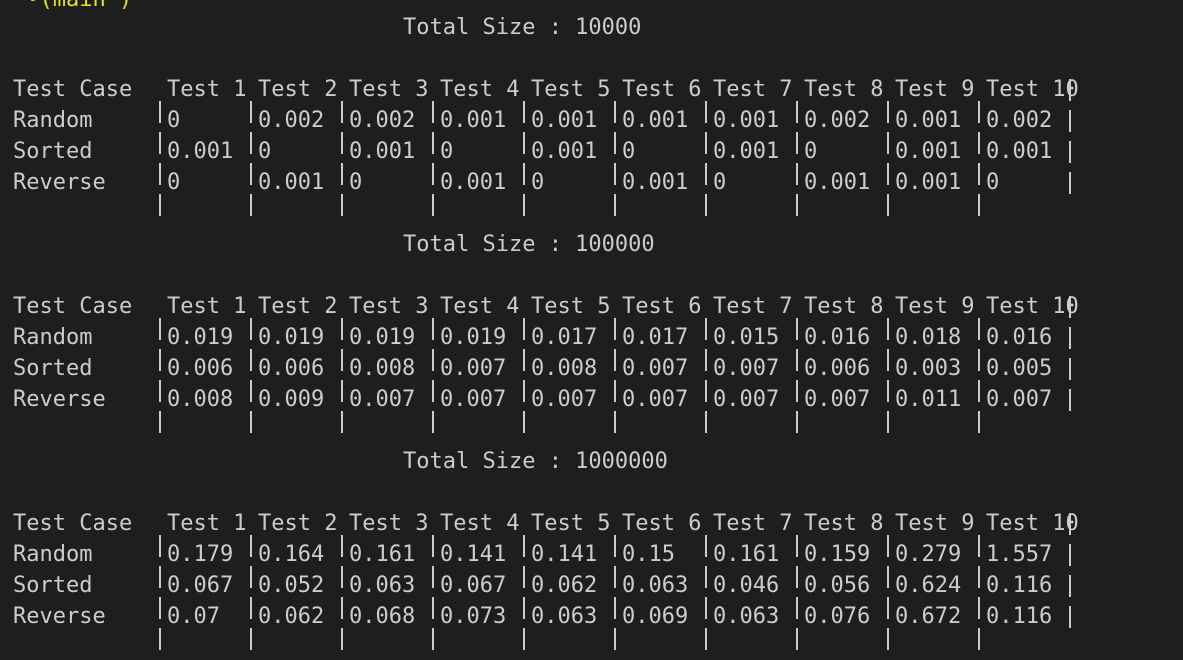 The image size is (1183, 660). Describe the element at coordinates (204, 563) in the screenshot. I see `table-cell: 0.179` at that location.